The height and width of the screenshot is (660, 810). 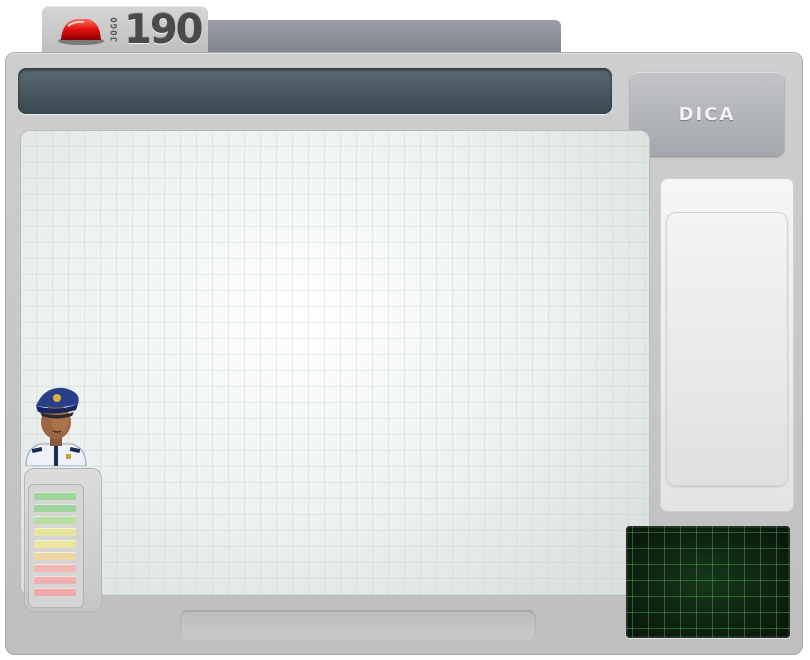 I want to click on dica-button: DICA, so click(x=707, y=114).